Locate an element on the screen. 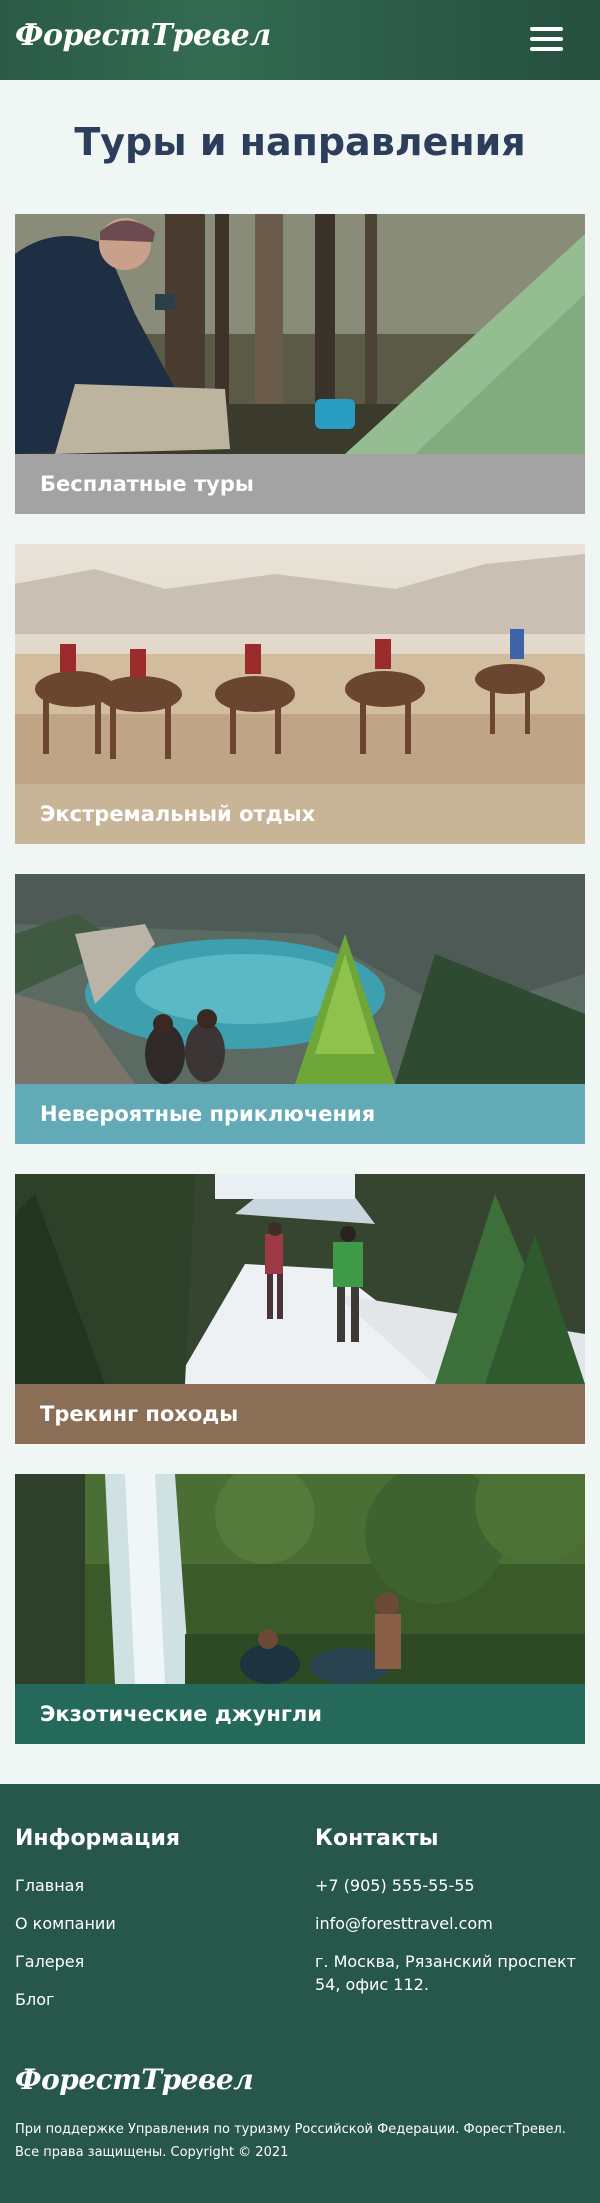 The height and width of the screenshot is (2203, 600). tour-card-trekking: Трекинг походы is located at coordinates (300, 1309).